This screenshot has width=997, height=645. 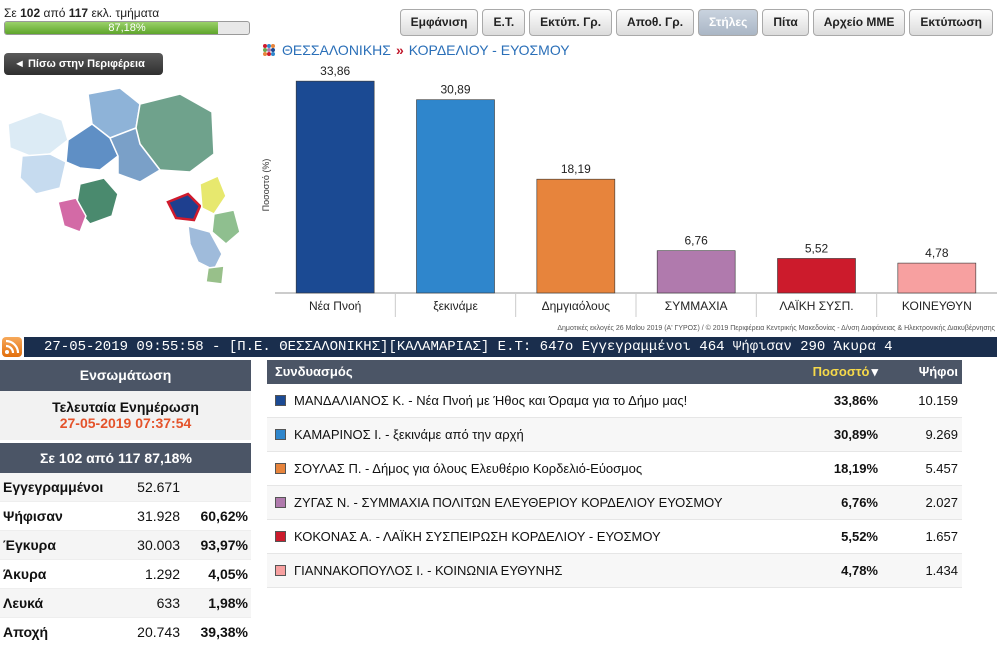 I want to click on map-area-west, so click(x=43, y=174).